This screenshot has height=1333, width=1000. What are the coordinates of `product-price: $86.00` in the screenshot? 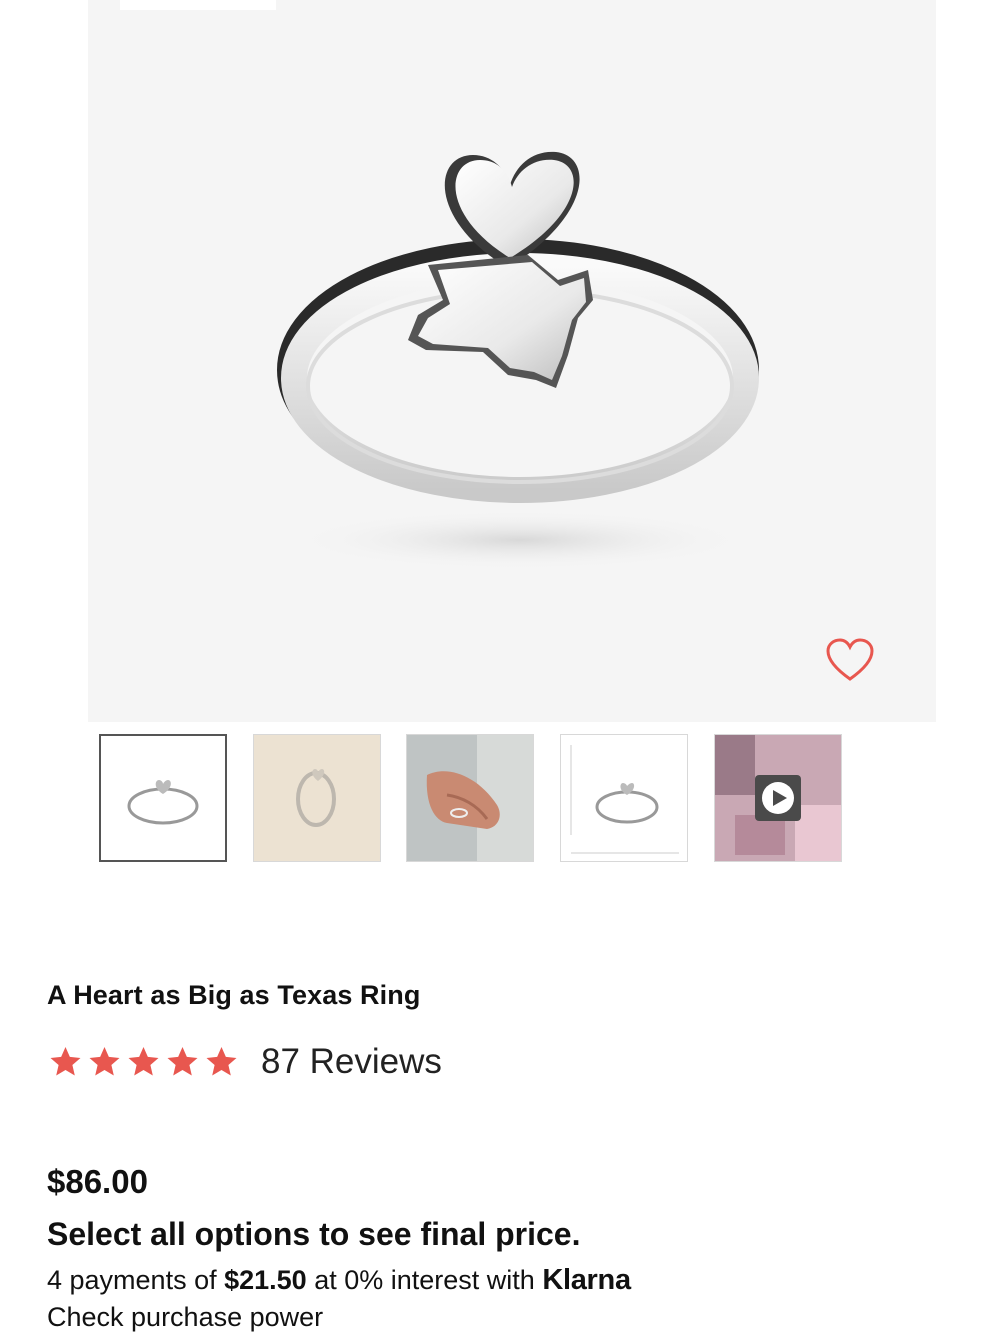 It's located at (97, 1181).